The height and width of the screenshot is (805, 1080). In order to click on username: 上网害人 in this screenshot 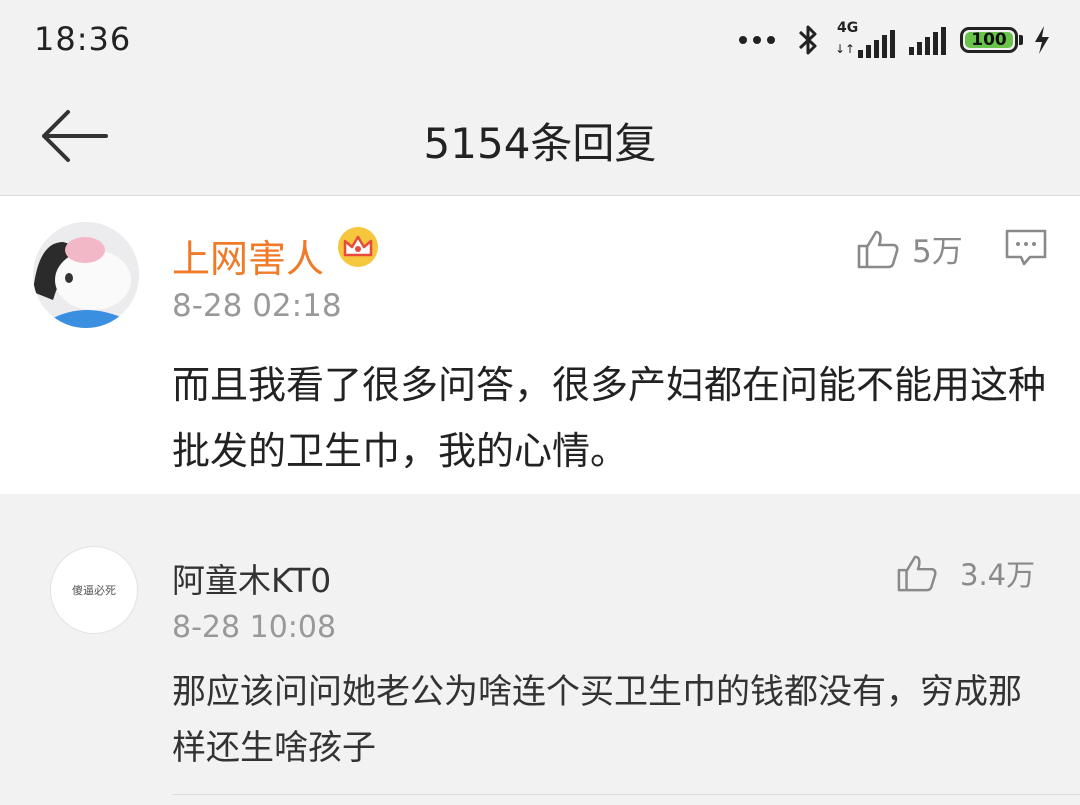, I will do `click(248, 255)`.